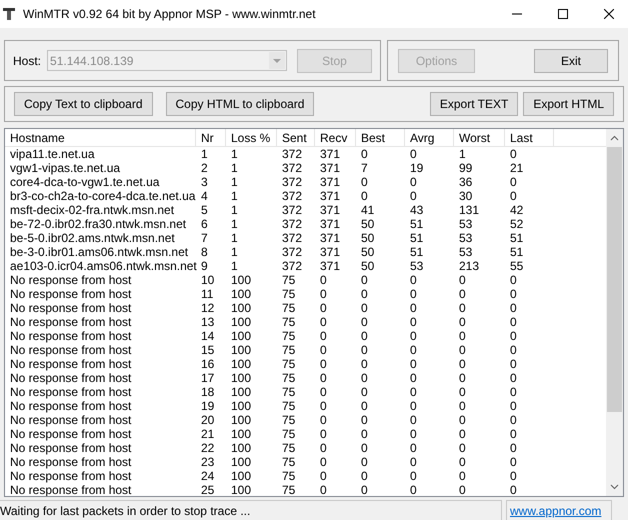  I want to click on table-cell-text: 23, so click(208, 462).